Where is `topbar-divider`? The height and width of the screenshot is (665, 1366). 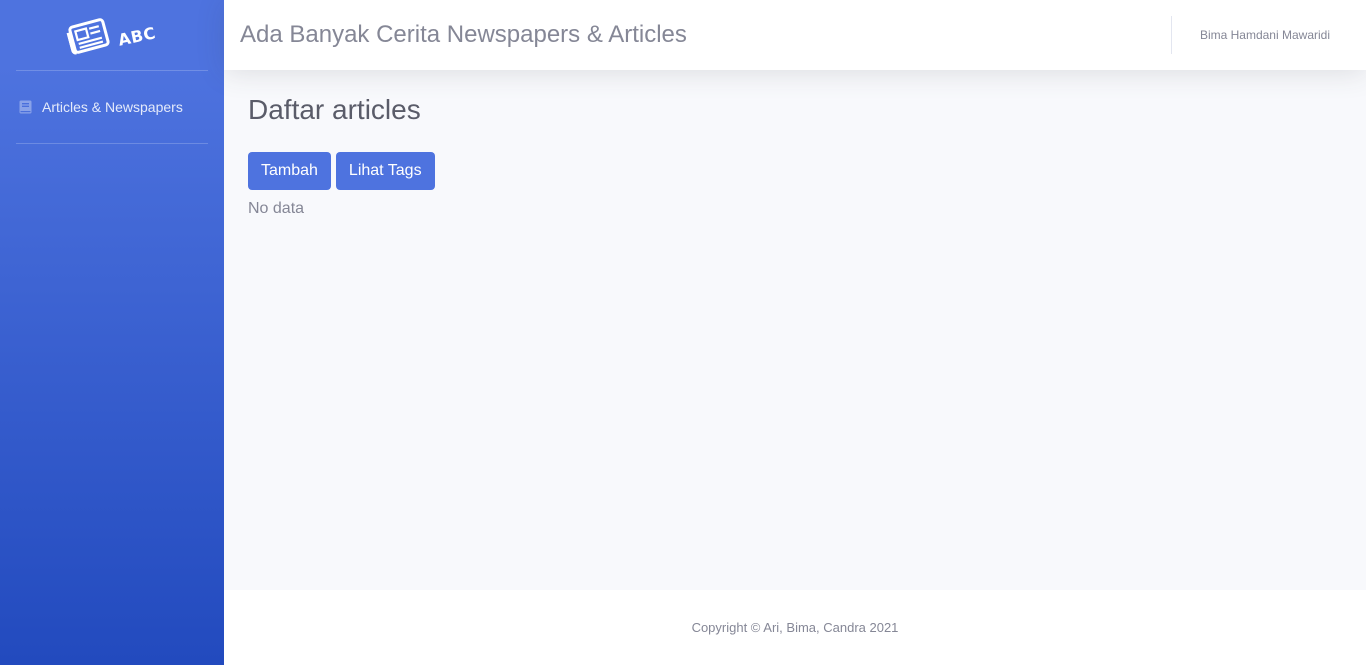
topbar-divider is located at coordinates (1171, 35).